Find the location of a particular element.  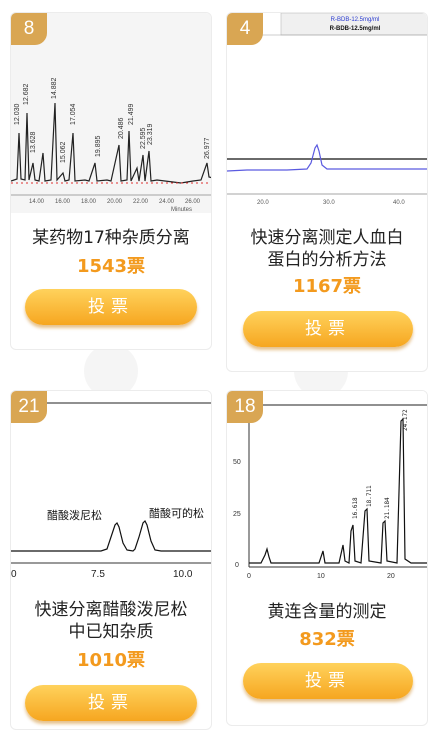

peak-label: 23.319 is located at coordinates (150, 134).